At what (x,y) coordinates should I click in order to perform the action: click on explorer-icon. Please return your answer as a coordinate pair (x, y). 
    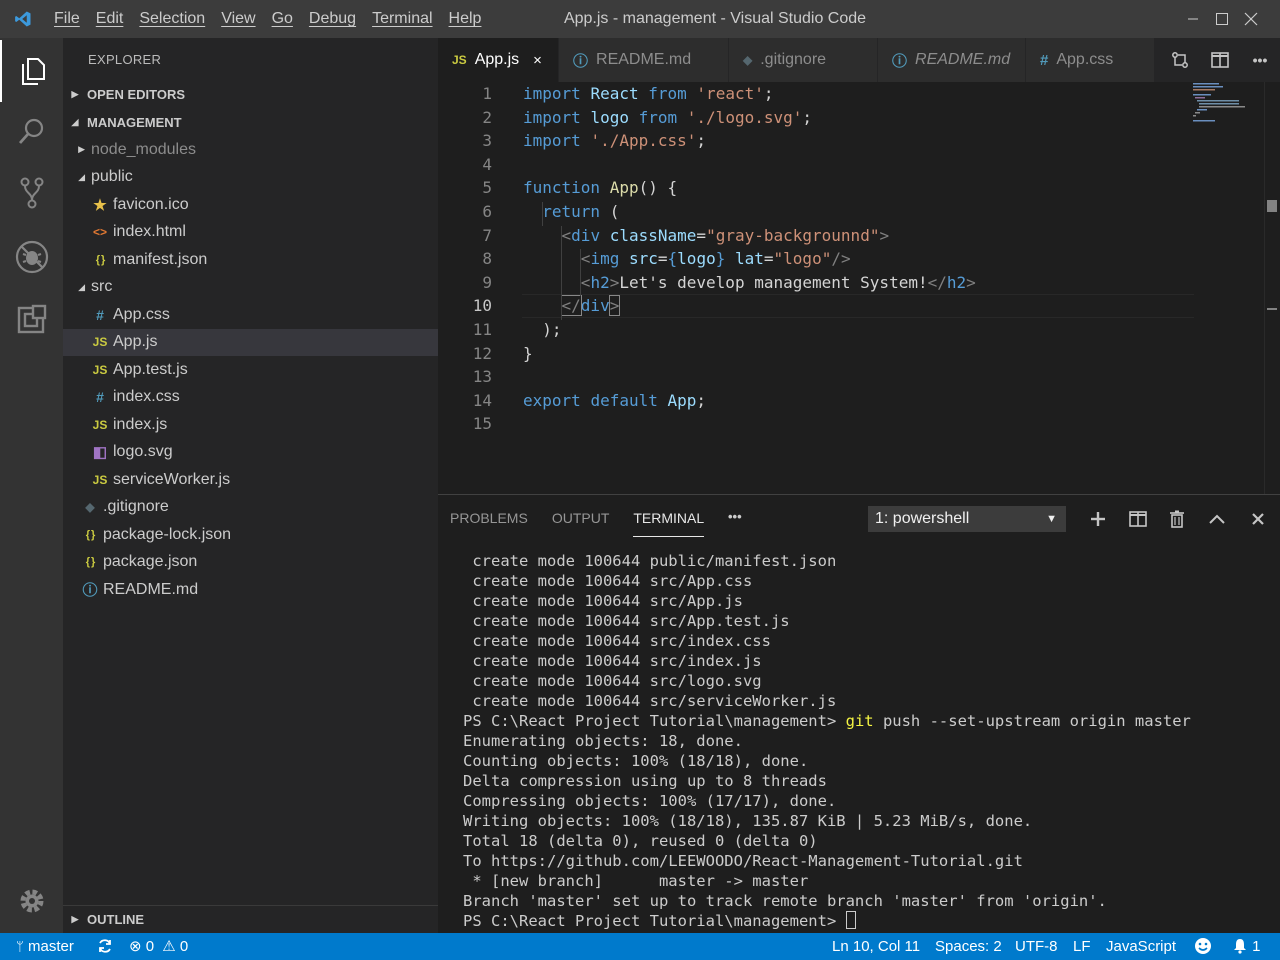
    Looking at the image, I should click on (31, 71).